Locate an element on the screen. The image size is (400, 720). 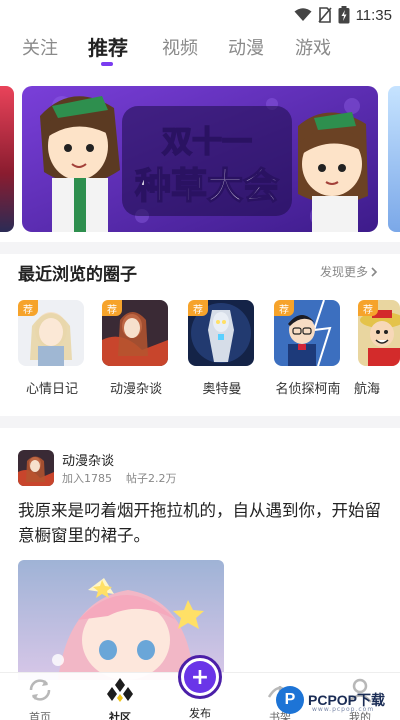
circle-label: 航海 is located at coordinates (367, 389).